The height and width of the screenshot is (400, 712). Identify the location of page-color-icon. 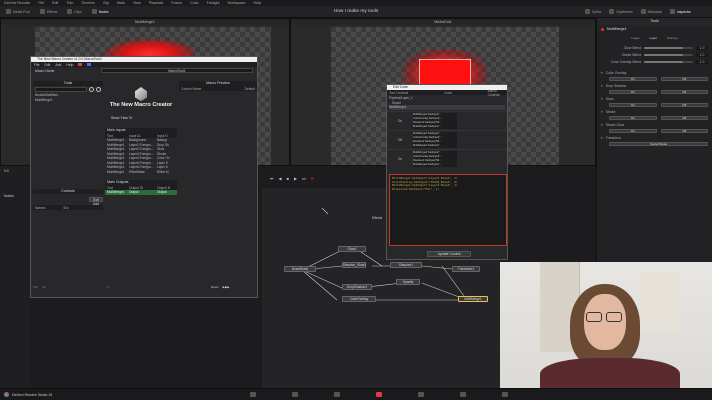
(421, 394).